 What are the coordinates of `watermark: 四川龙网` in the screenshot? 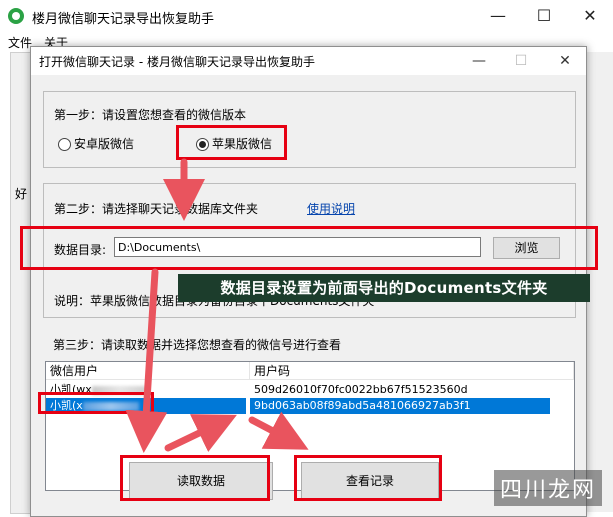 It's located at (548, 488).